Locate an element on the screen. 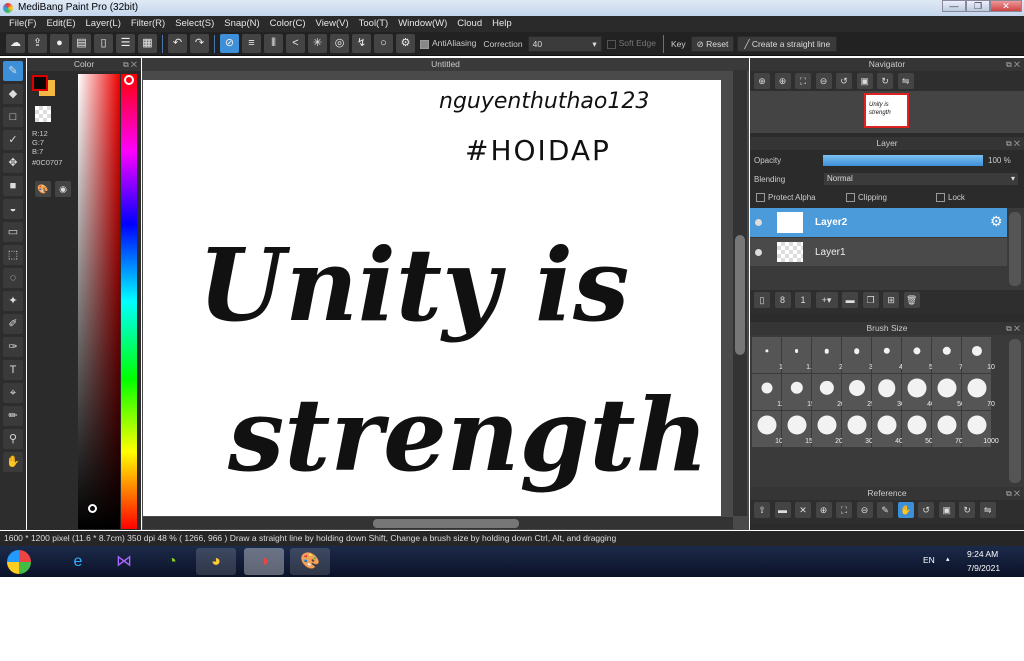 This screenshot has width=1024, height=661. brush-size-option: 200 is located at coordinates (829, 429).